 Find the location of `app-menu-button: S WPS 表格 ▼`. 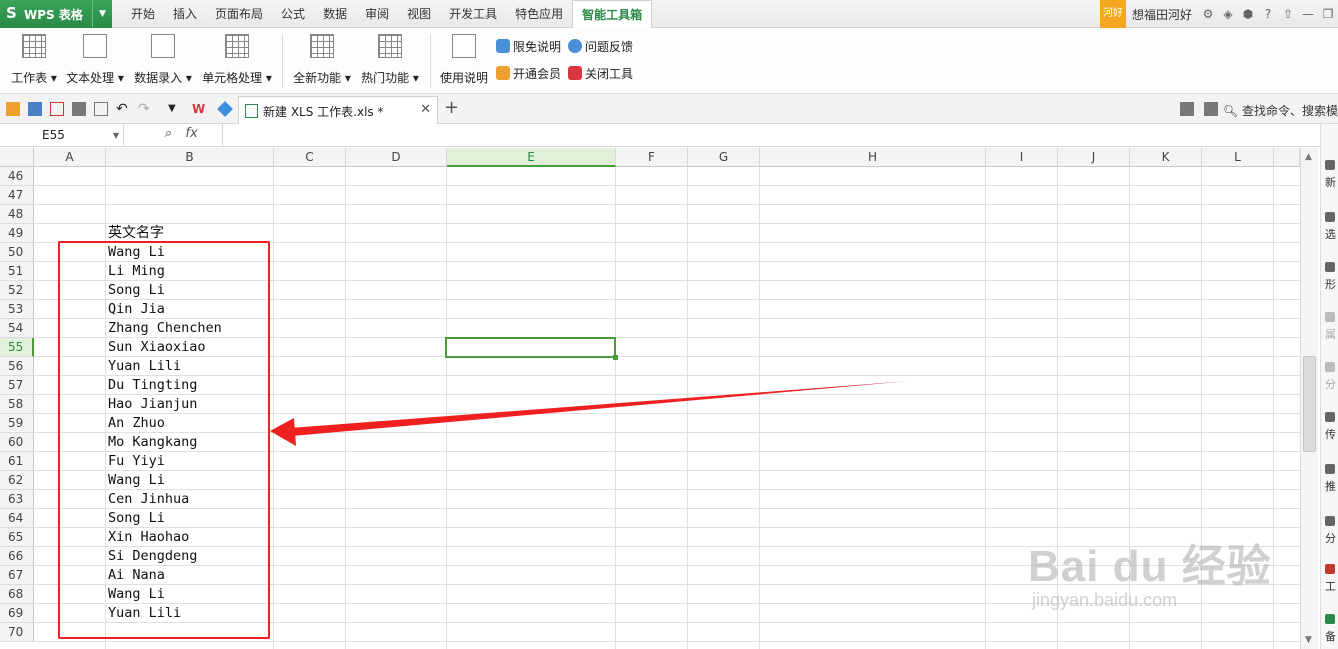

app-menu-button: S WPS 表格 ▼ is located at coordinates (56, 14).